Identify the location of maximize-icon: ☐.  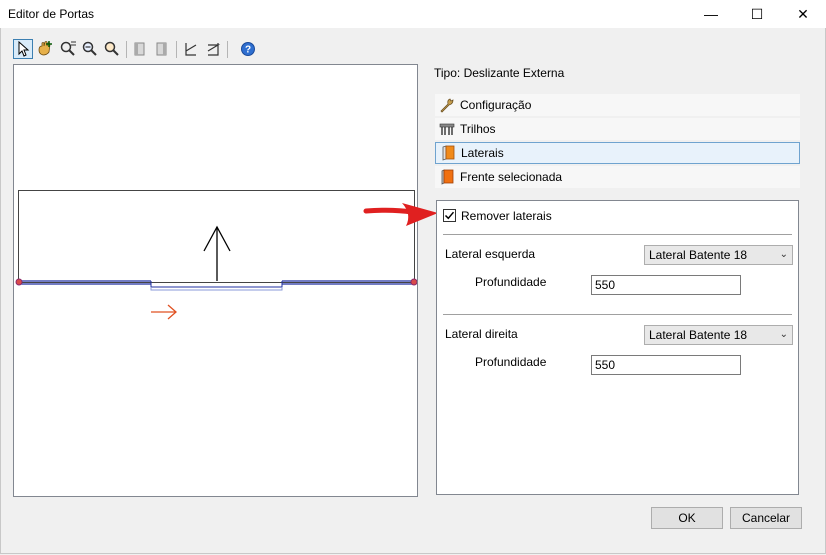
(757, 13).